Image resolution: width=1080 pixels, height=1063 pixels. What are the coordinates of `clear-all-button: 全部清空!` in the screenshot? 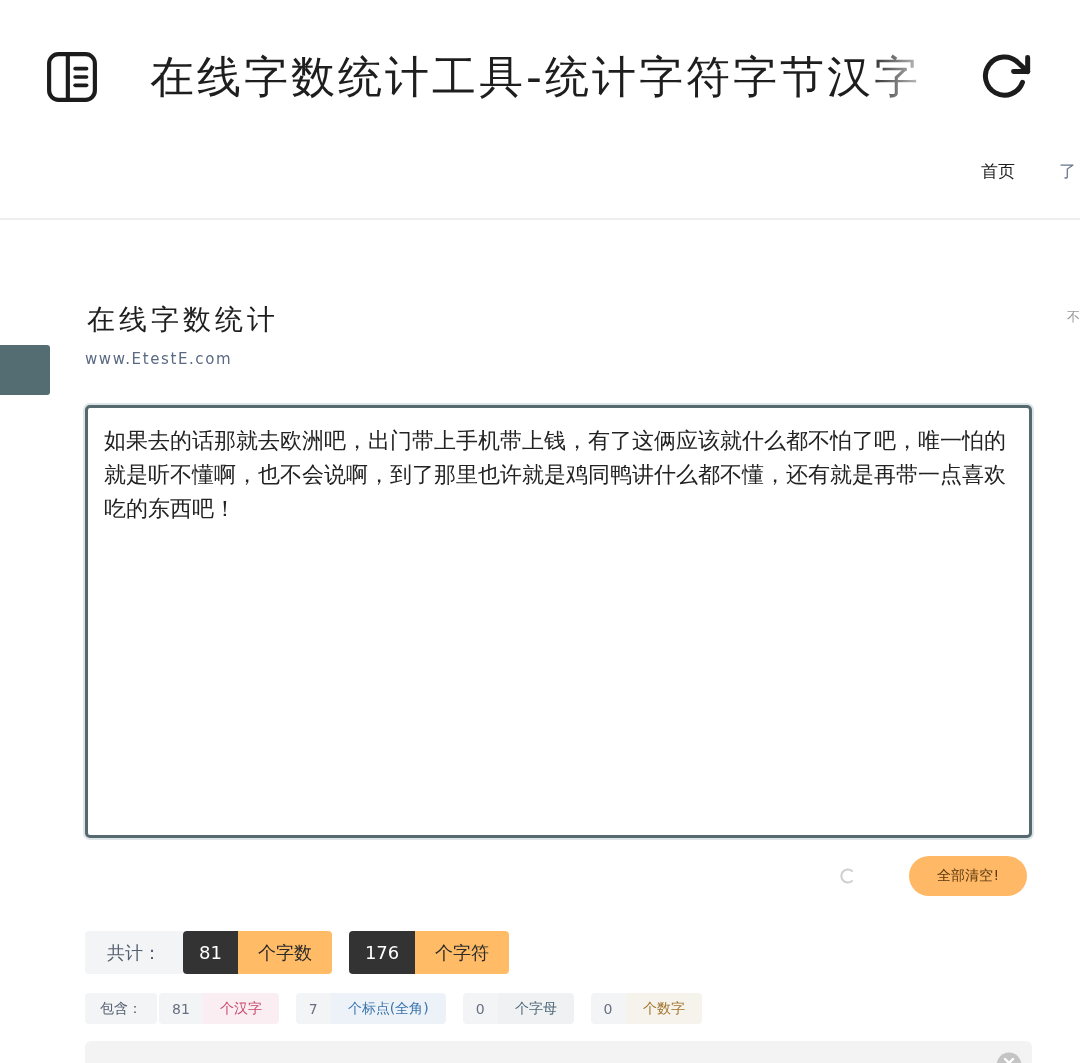 It's located at (968, 876).